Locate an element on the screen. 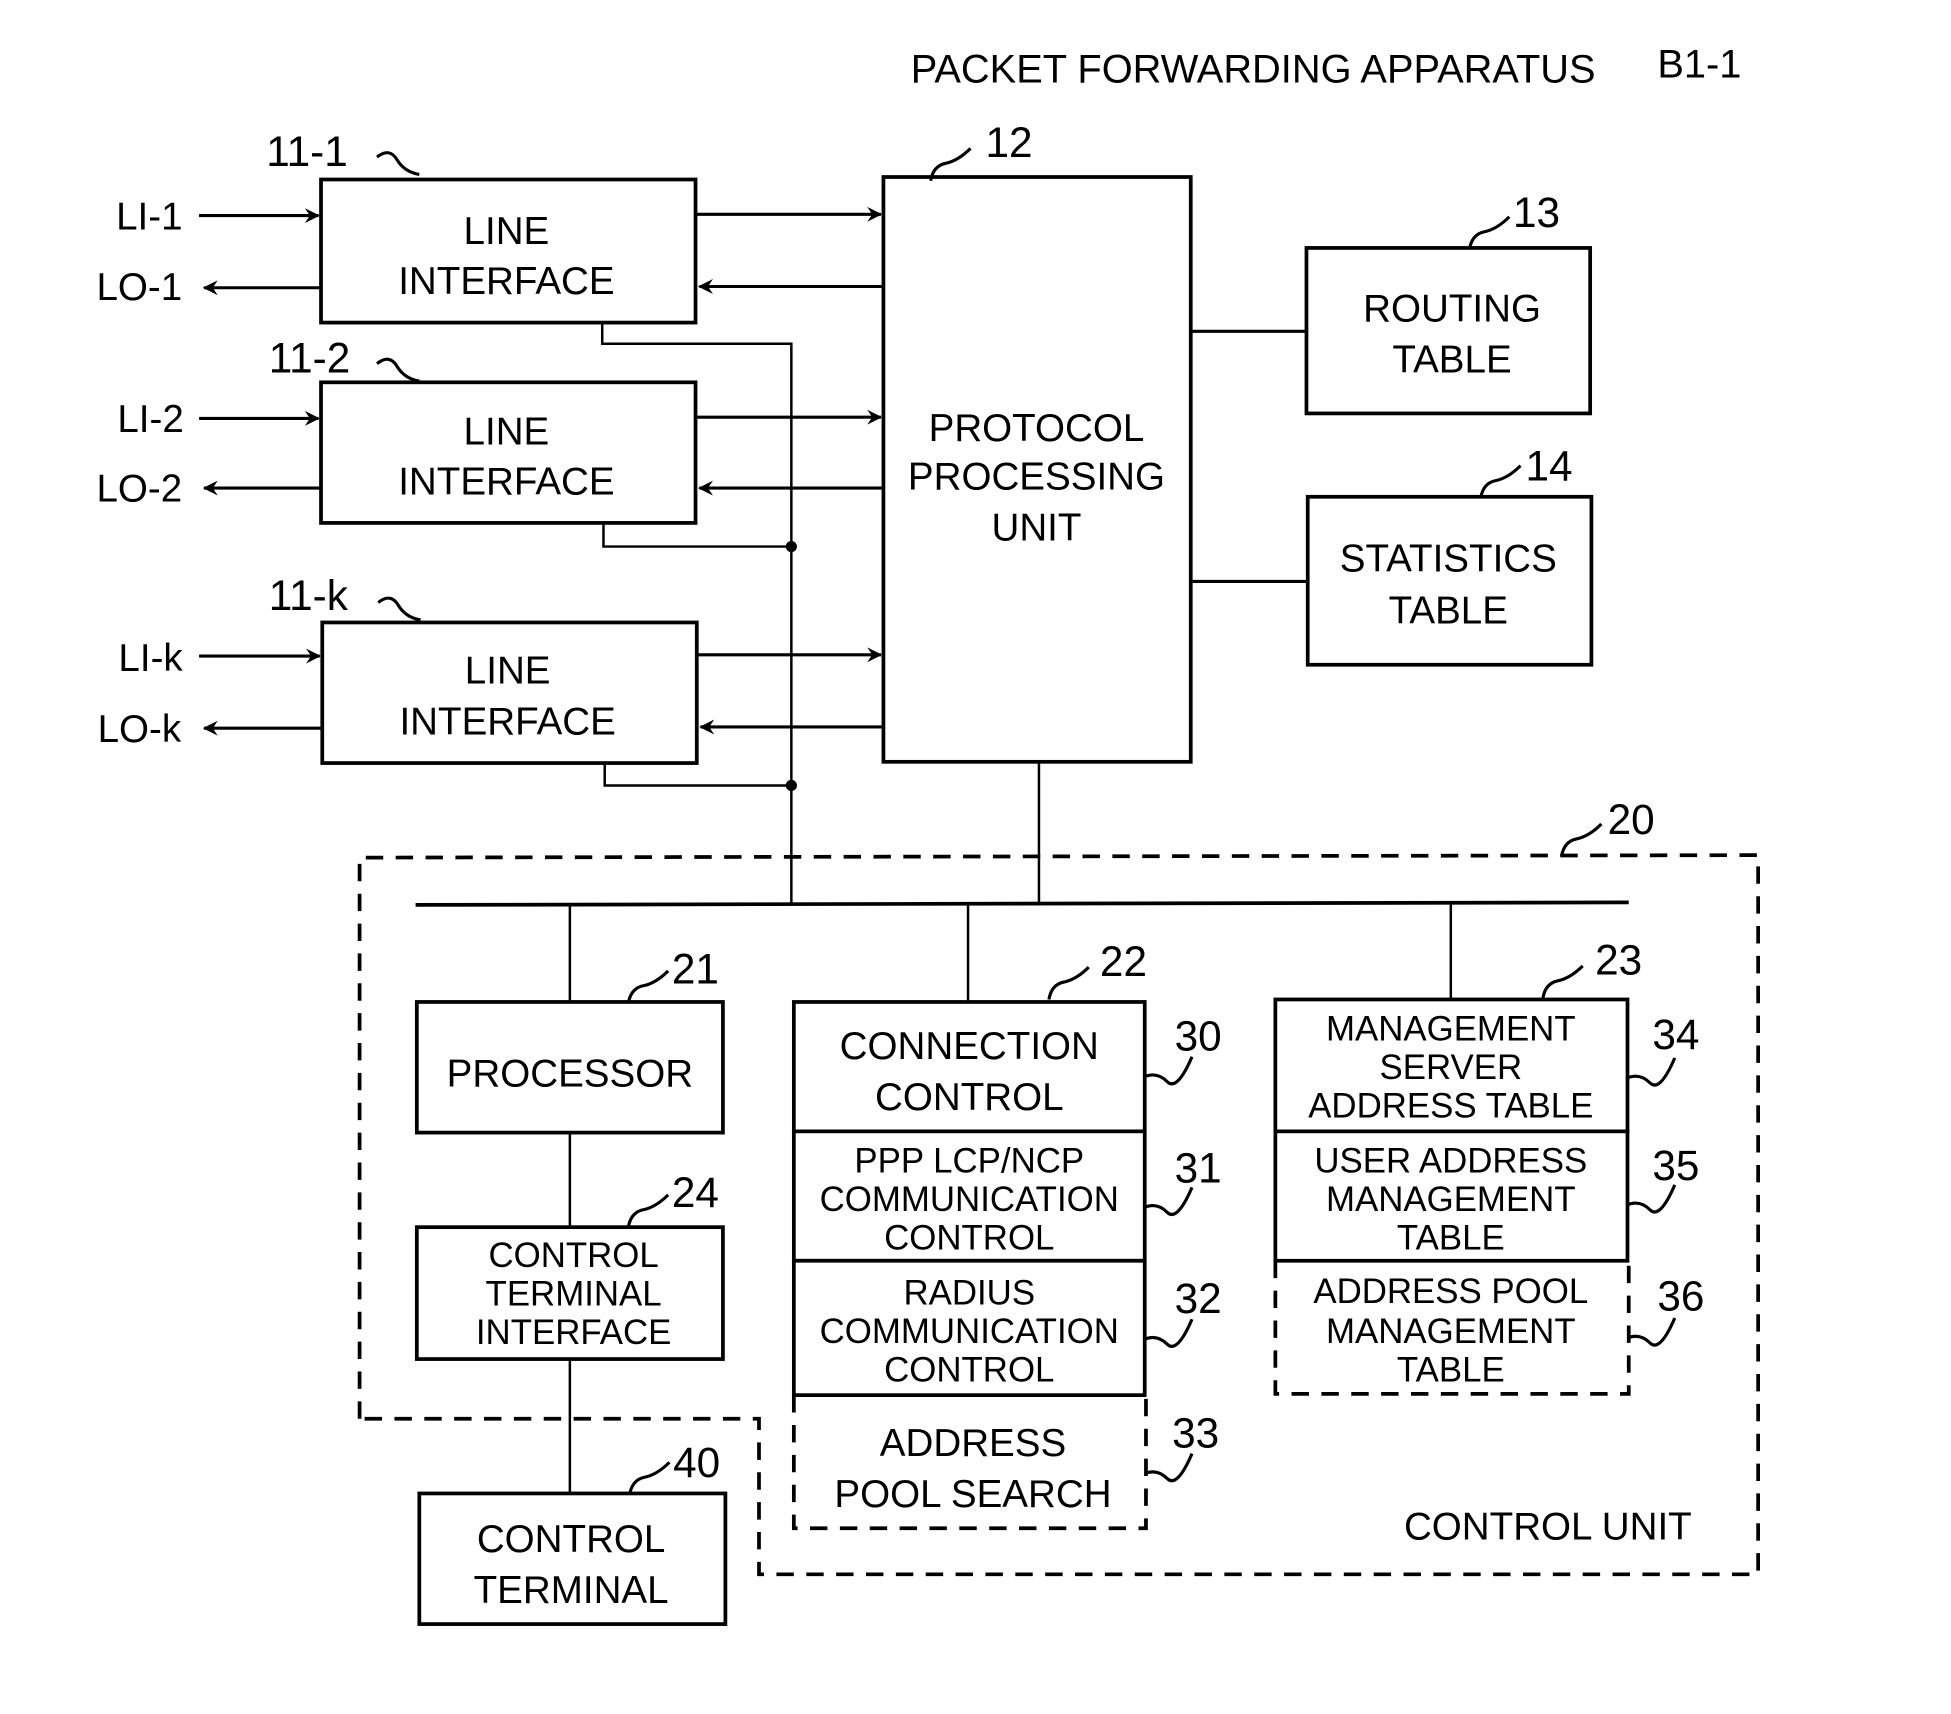  routing-table-label: ROUTING is located at coordinates (1452, 308).